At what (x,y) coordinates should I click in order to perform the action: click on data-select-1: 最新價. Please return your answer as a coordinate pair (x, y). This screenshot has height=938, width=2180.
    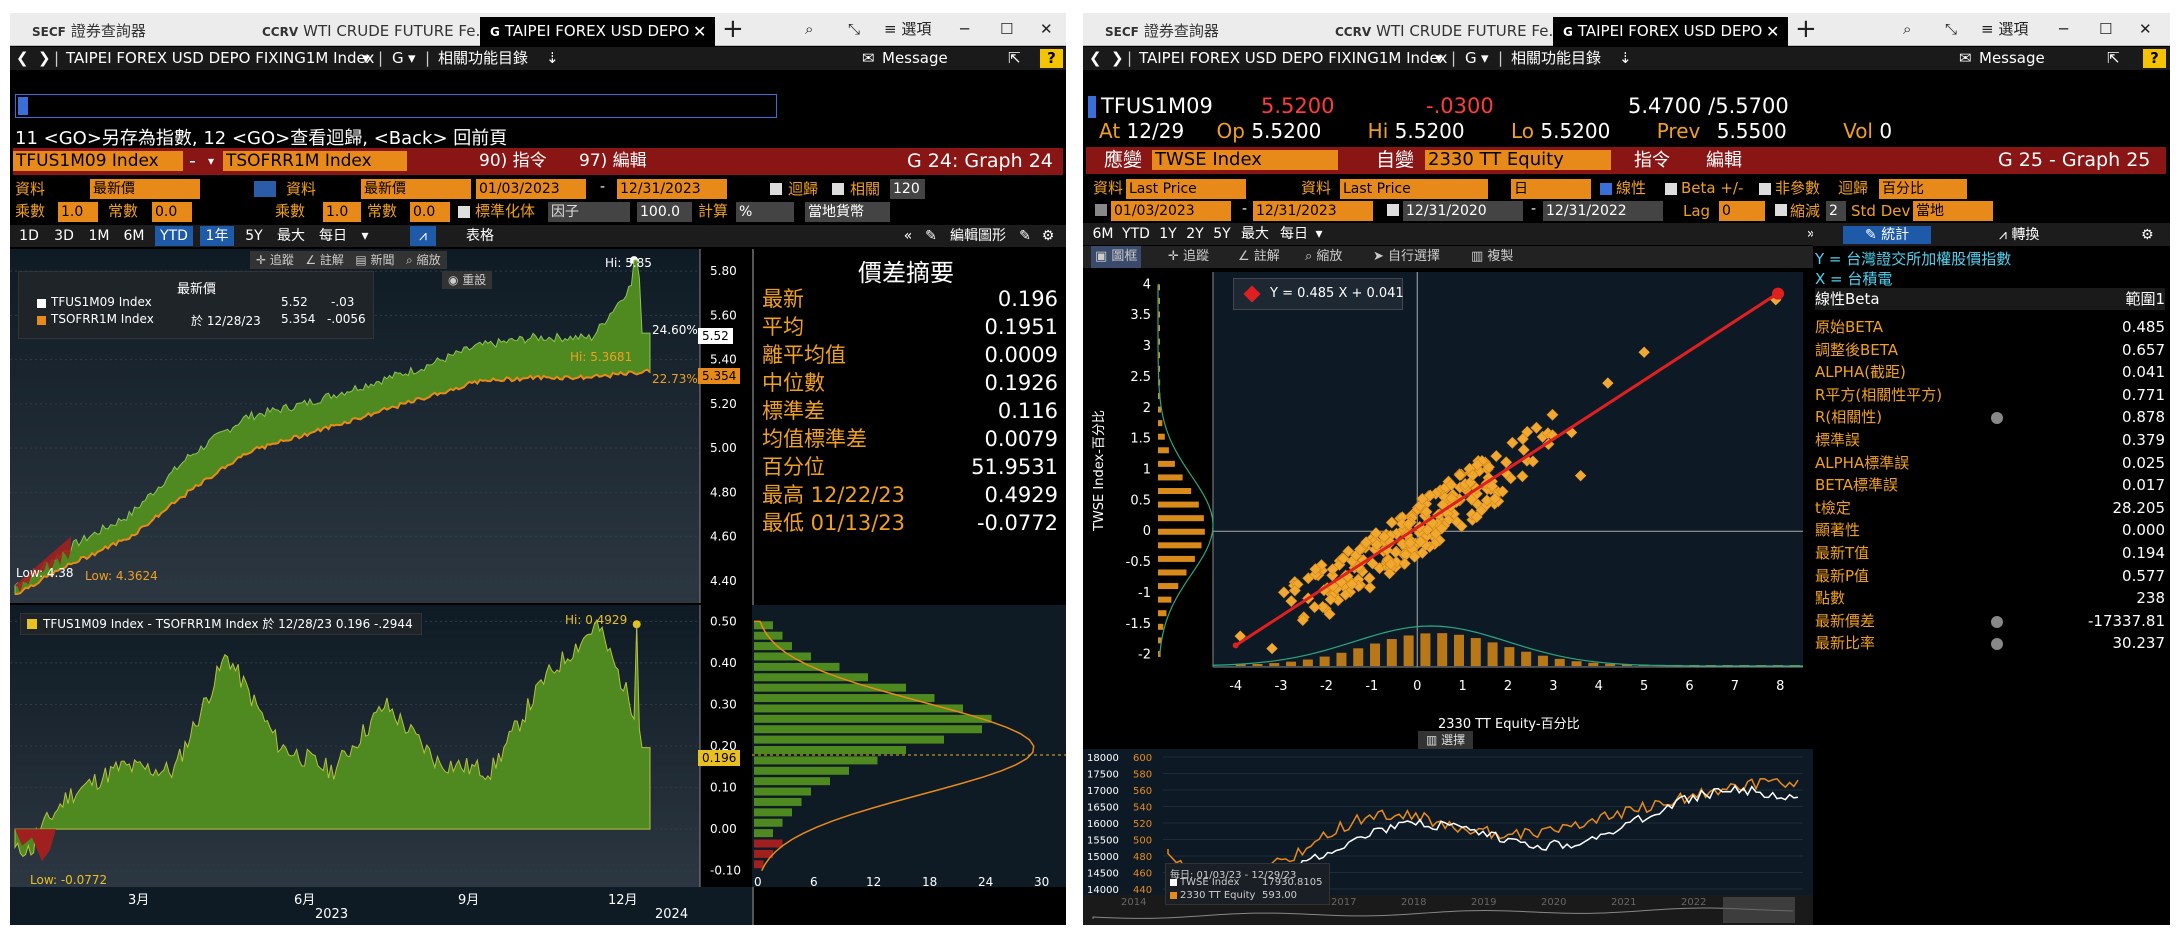
    Looking at the image, I should click on (145, 189).